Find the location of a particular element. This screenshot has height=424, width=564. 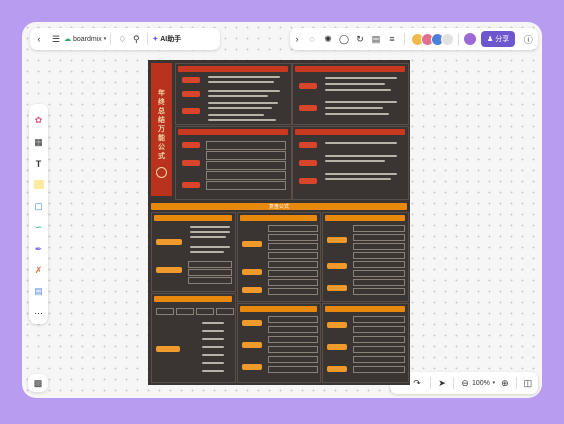

emblem-icon is located at coordinates (161, 172).